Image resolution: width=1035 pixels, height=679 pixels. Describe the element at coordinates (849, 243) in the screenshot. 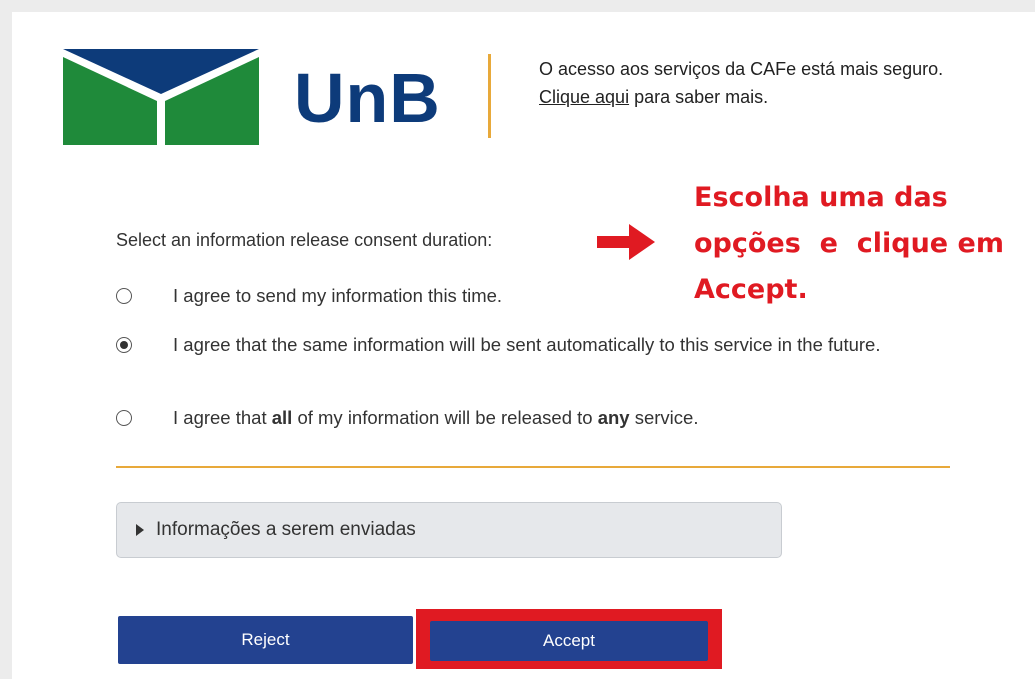

I see `annotation-line: opções e clique em` at that location.